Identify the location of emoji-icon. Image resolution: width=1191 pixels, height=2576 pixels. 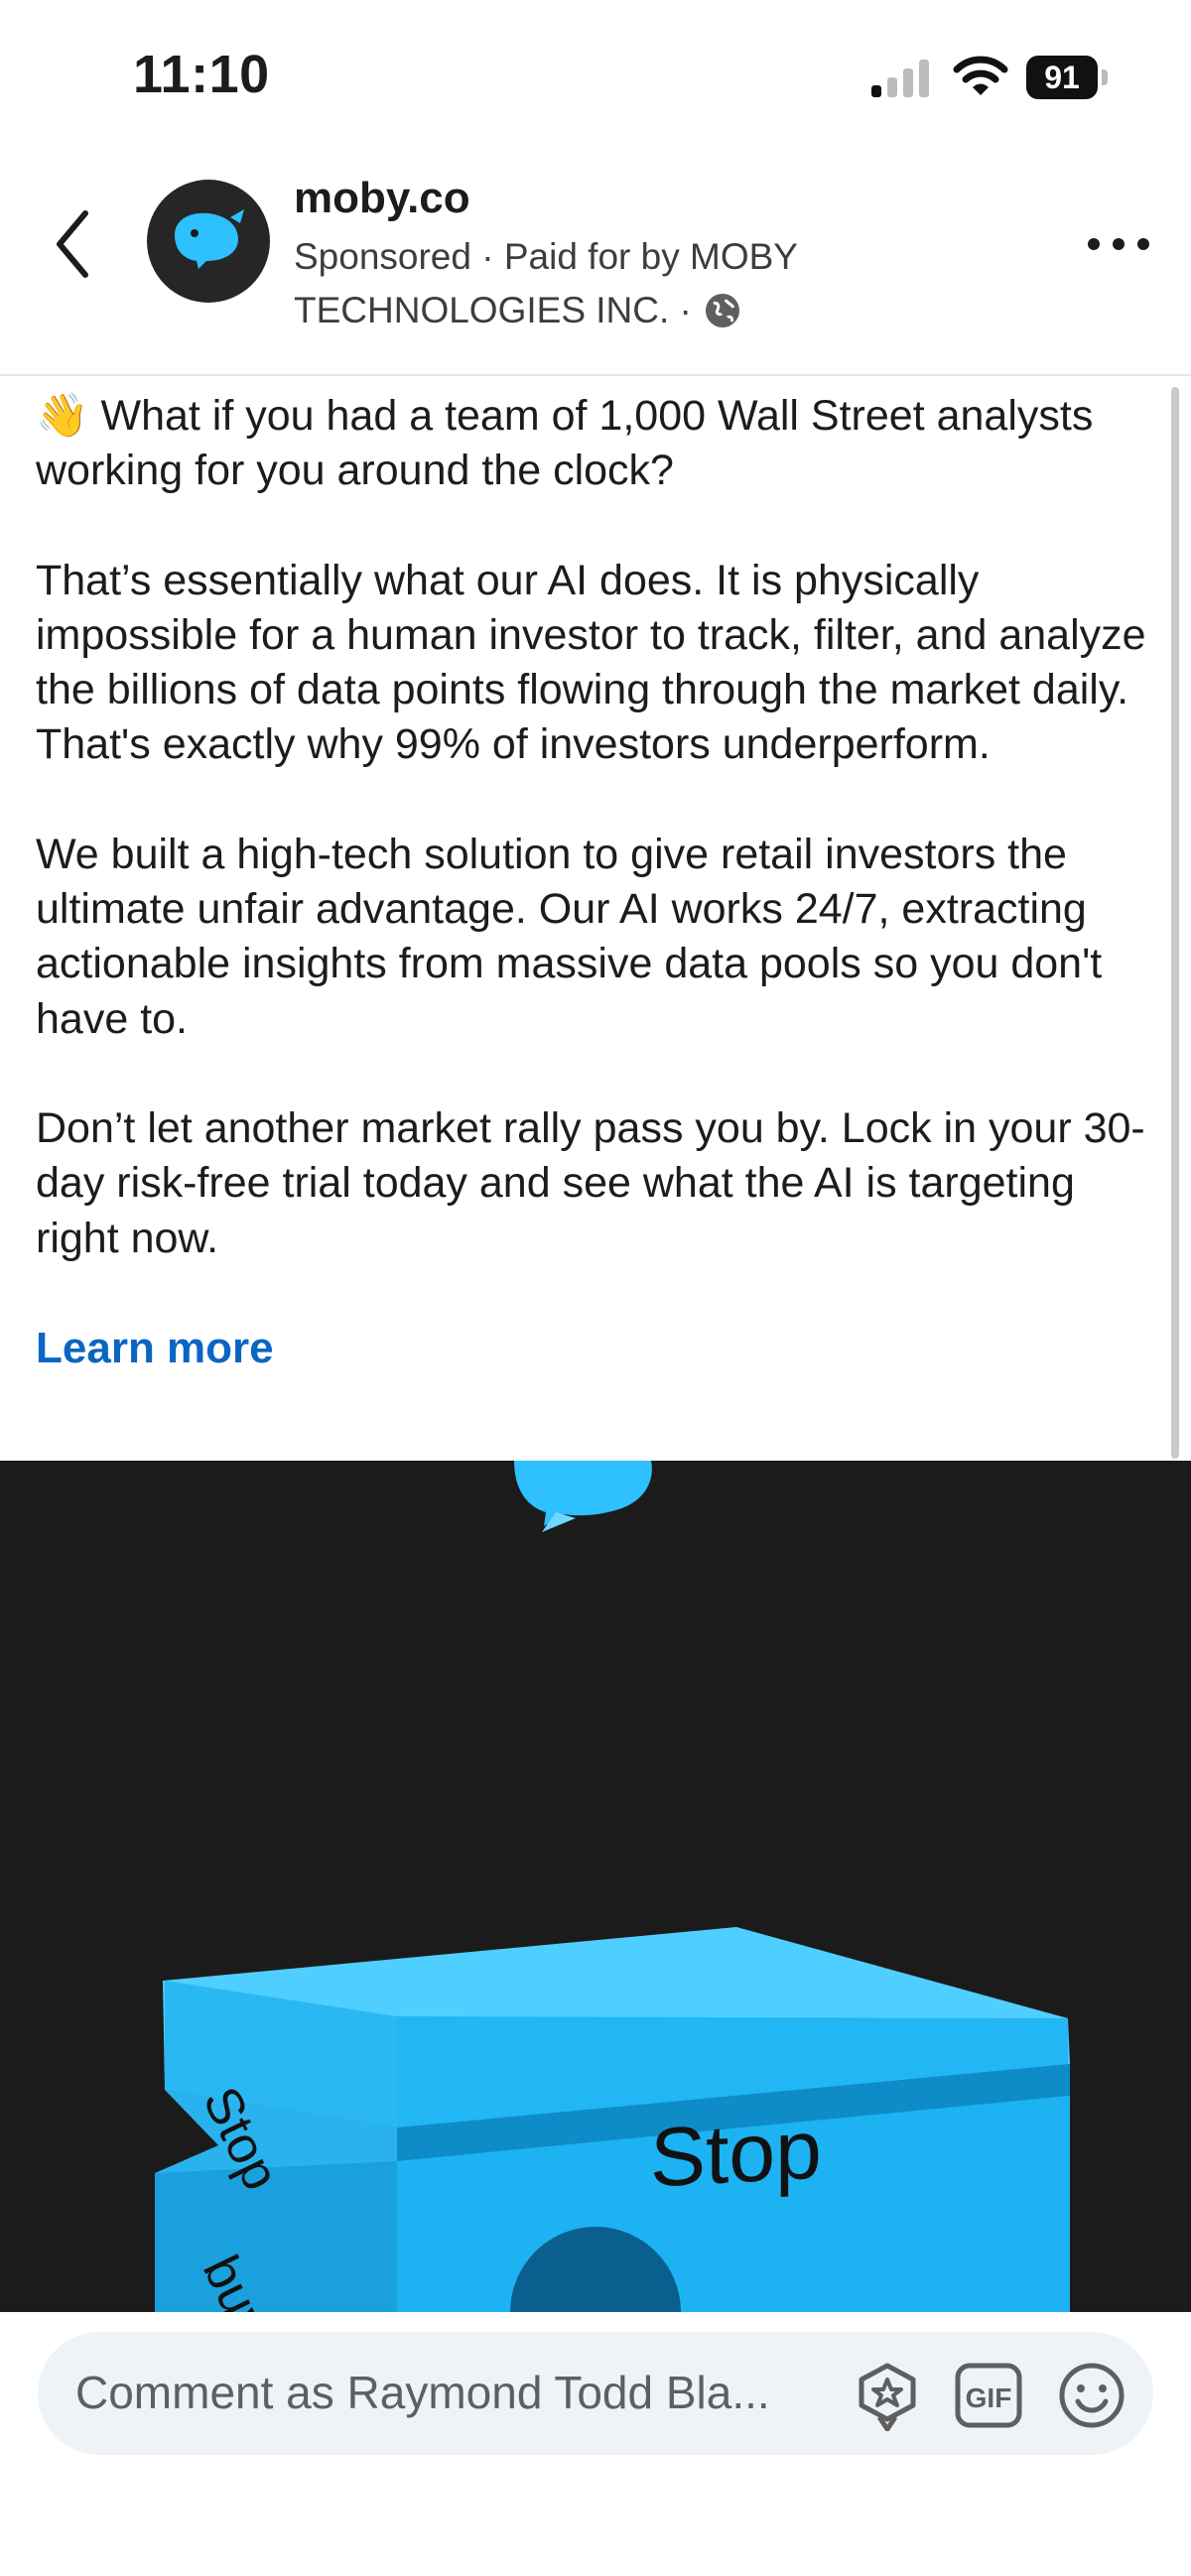
(1091, 2396).